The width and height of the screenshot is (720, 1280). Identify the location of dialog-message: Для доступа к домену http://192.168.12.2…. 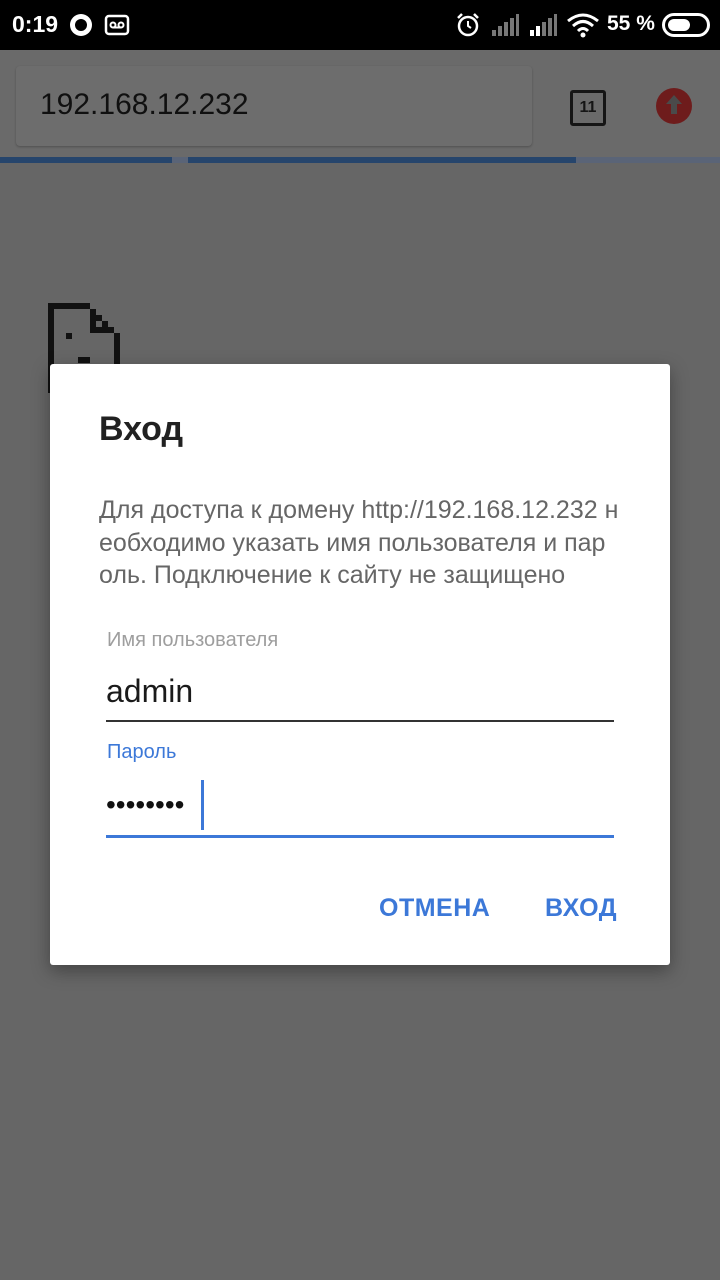
(359, 542).